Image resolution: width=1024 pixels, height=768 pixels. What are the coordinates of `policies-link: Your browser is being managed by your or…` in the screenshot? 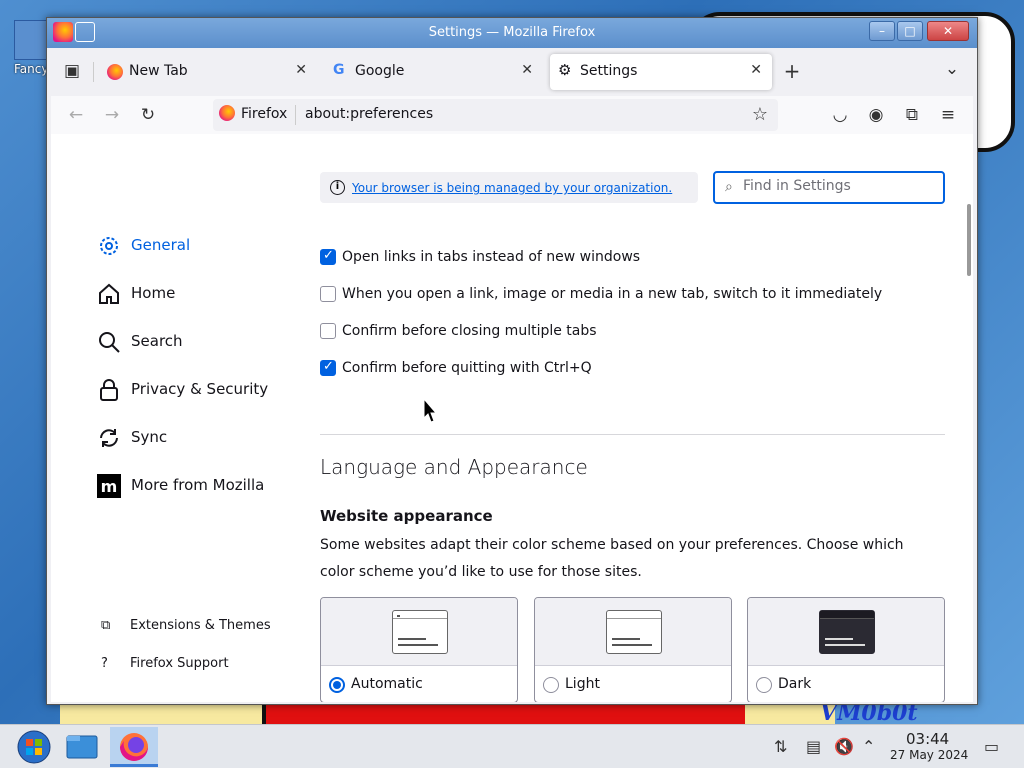 It's located at (512, 188).